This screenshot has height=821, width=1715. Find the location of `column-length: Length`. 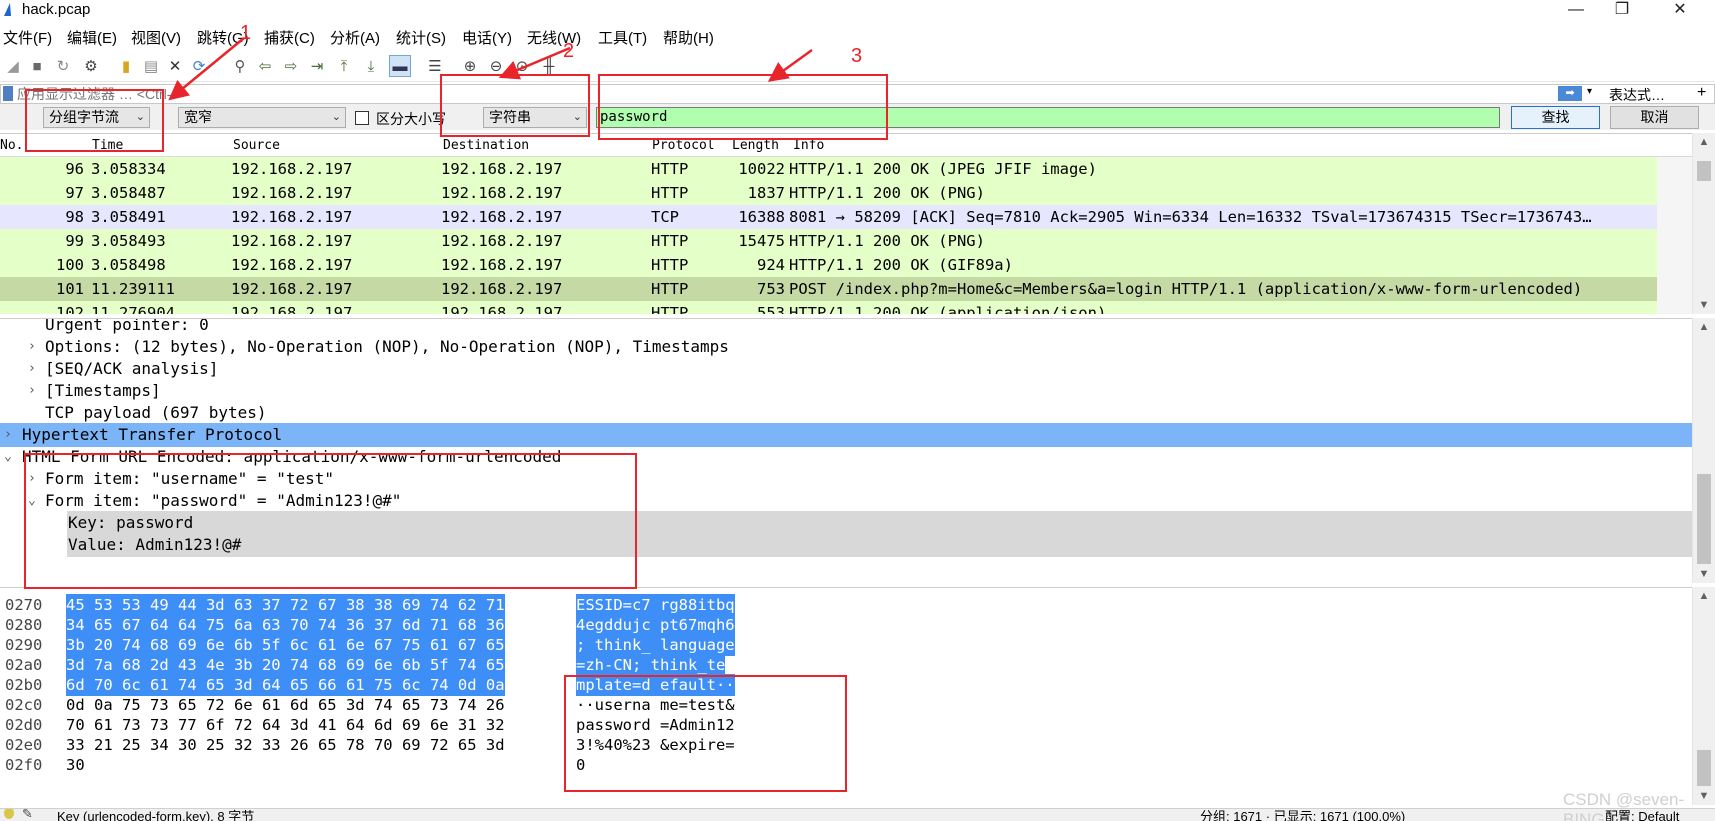

column-length: Length is located at coordinates (755, 145).